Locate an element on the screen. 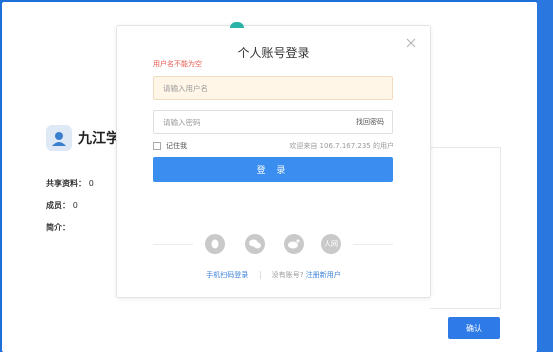 This screenshot has height=352, width=553. phone-login-link: 手机扫码登录 is located at coordinates (227, 275).